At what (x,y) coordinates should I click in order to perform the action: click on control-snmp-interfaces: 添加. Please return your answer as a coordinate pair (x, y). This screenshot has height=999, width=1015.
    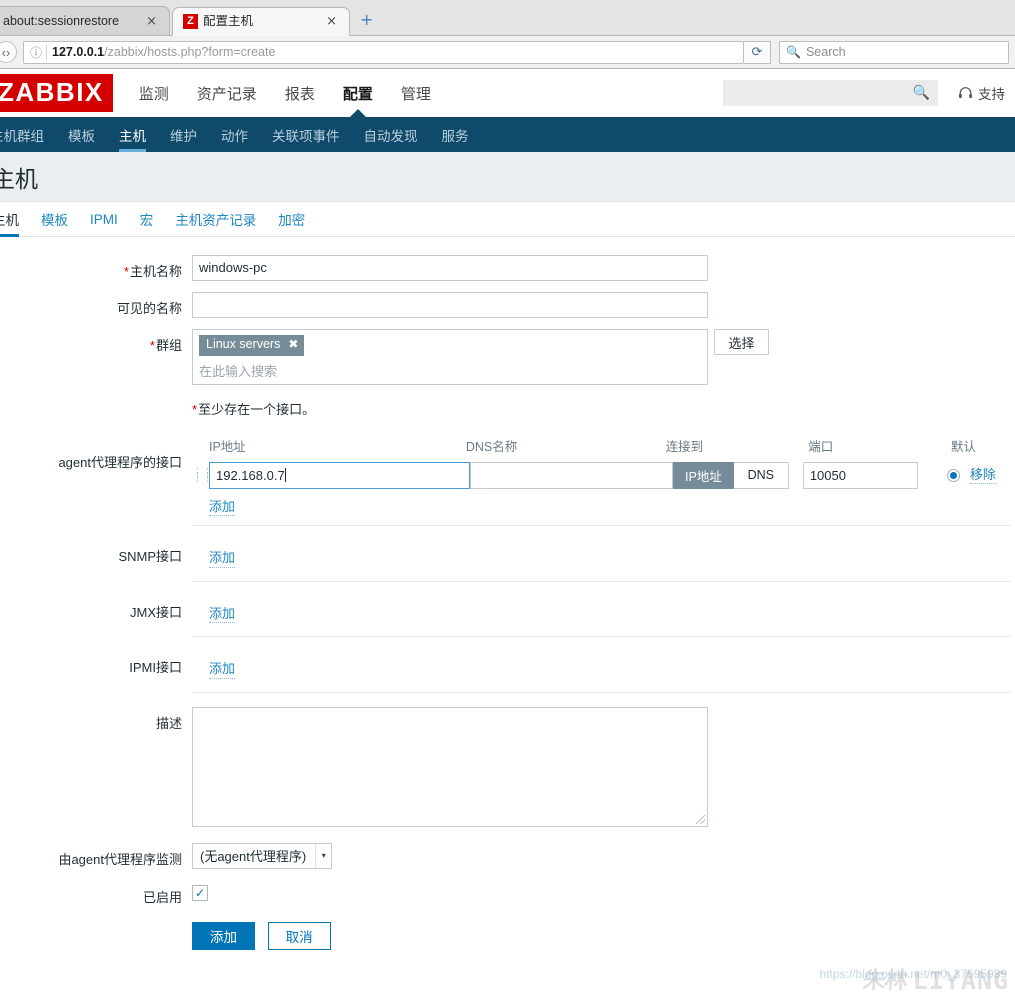
    Looking at the image, I should click on (603, 561).